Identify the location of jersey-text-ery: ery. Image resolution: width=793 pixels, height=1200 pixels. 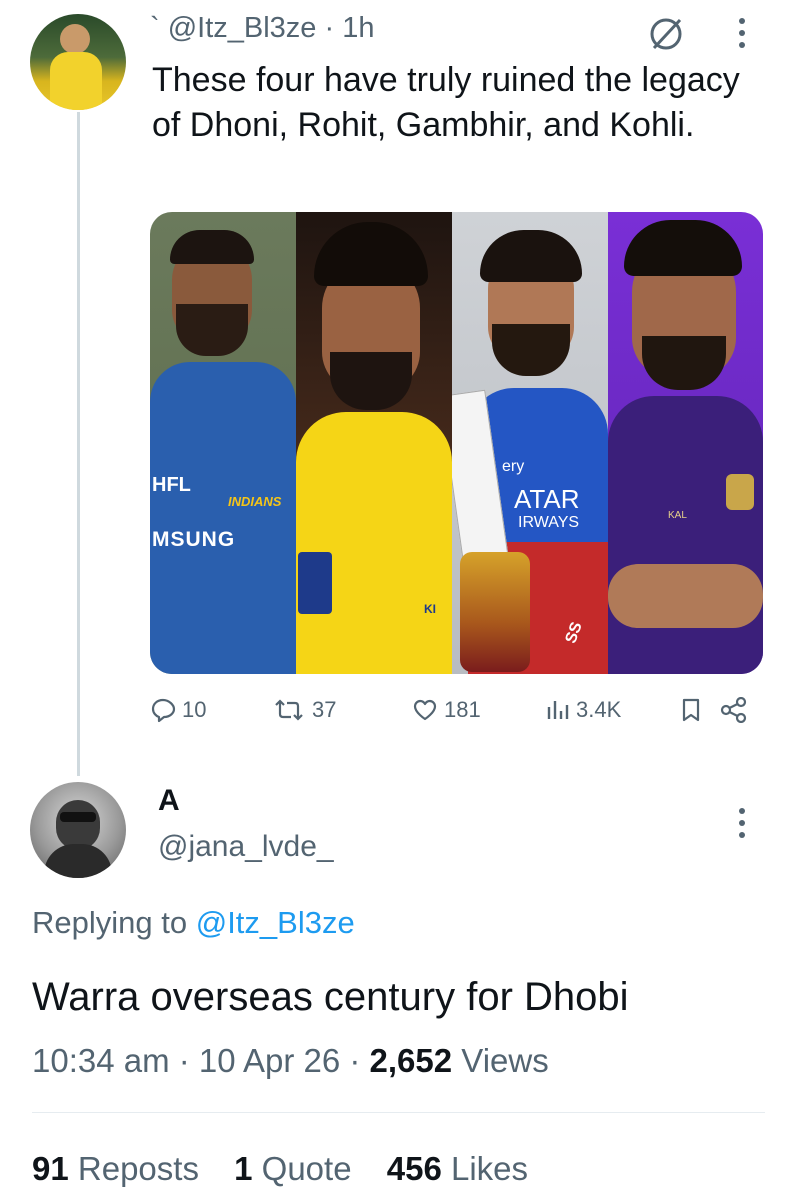
(513, 466).